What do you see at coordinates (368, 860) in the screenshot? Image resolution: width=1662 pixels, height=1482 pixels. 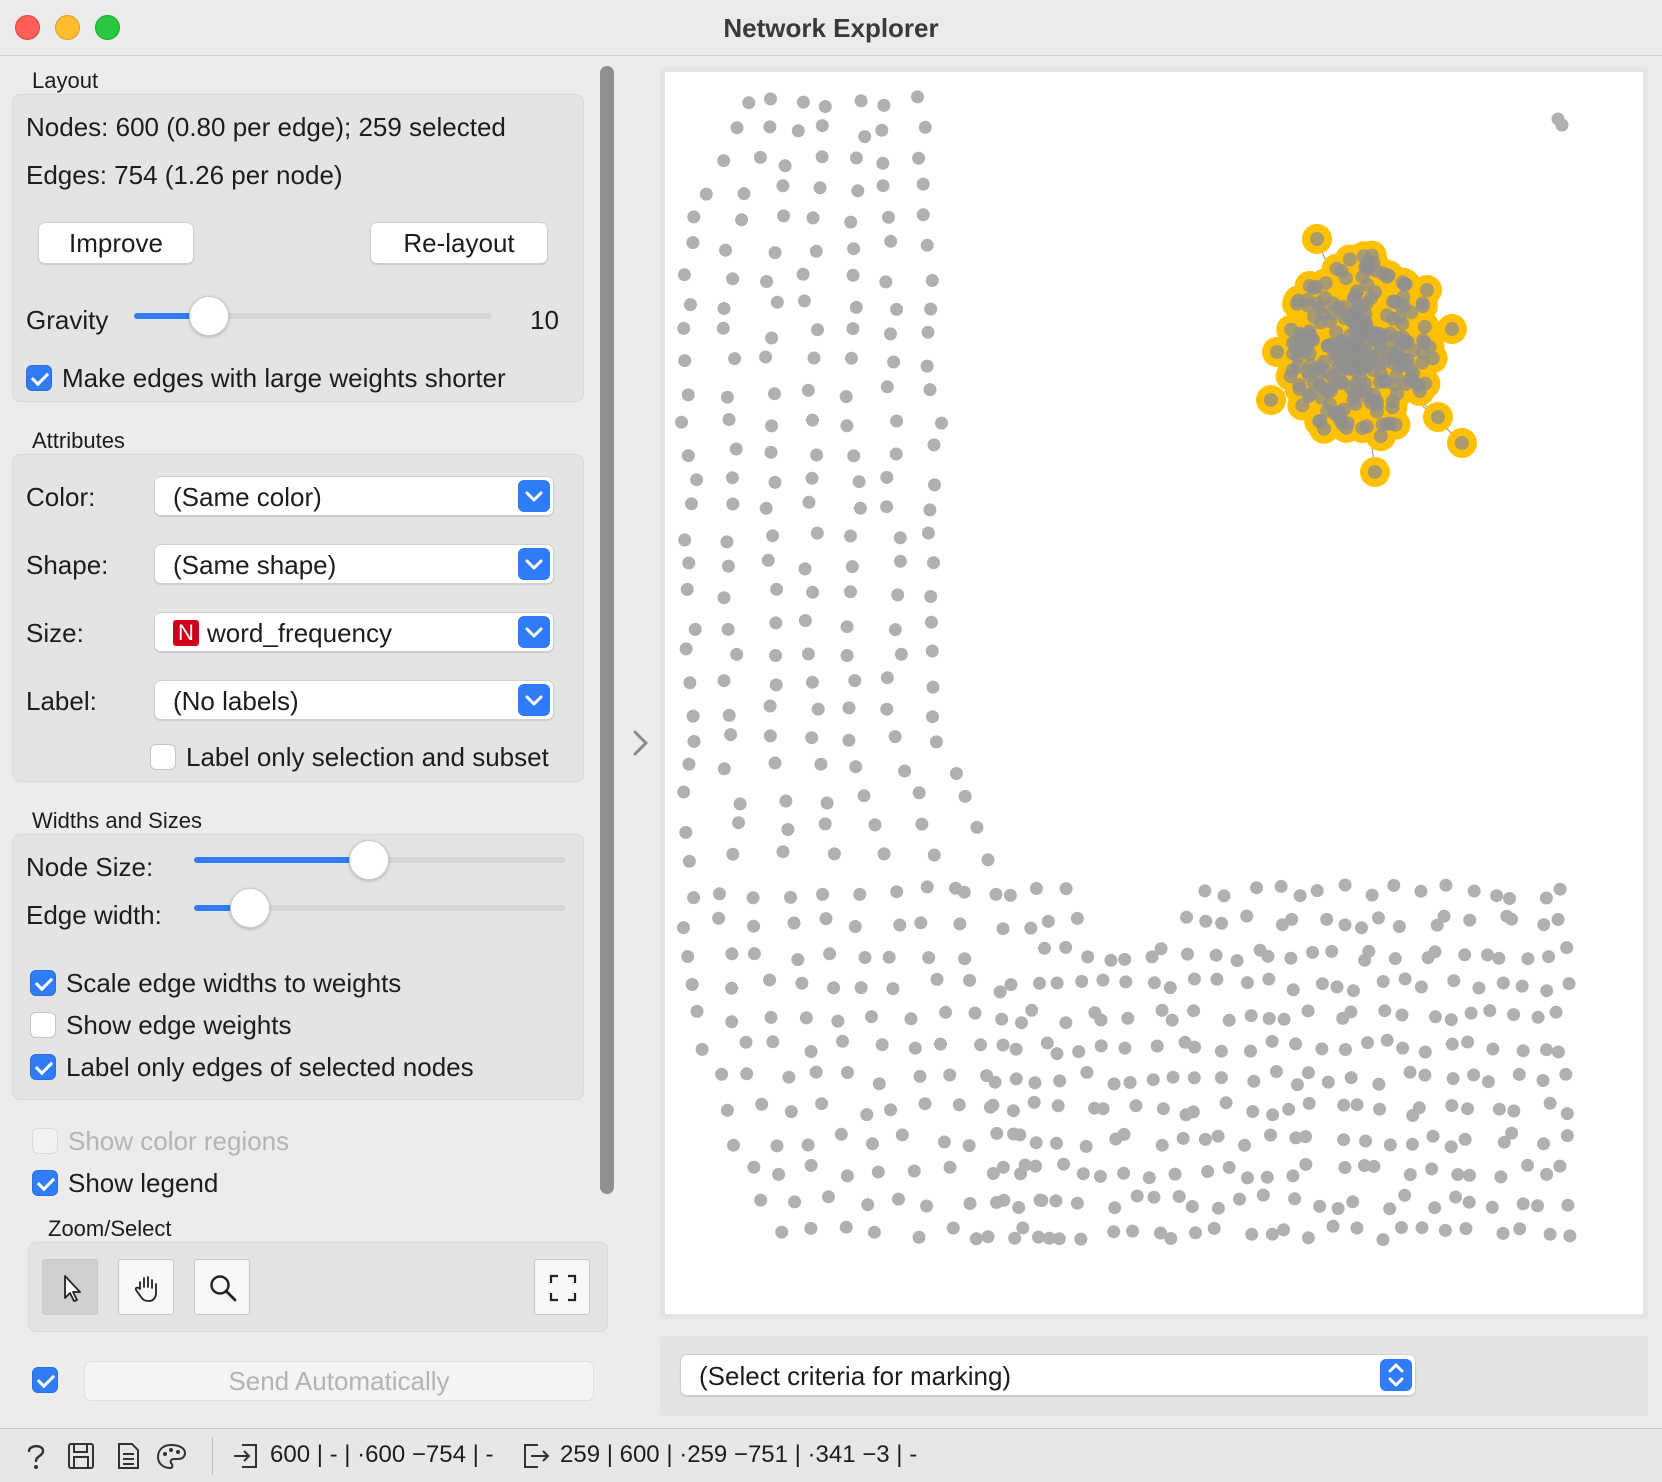 I see `node-size-slider-knob` at bounding box center [368, 860].